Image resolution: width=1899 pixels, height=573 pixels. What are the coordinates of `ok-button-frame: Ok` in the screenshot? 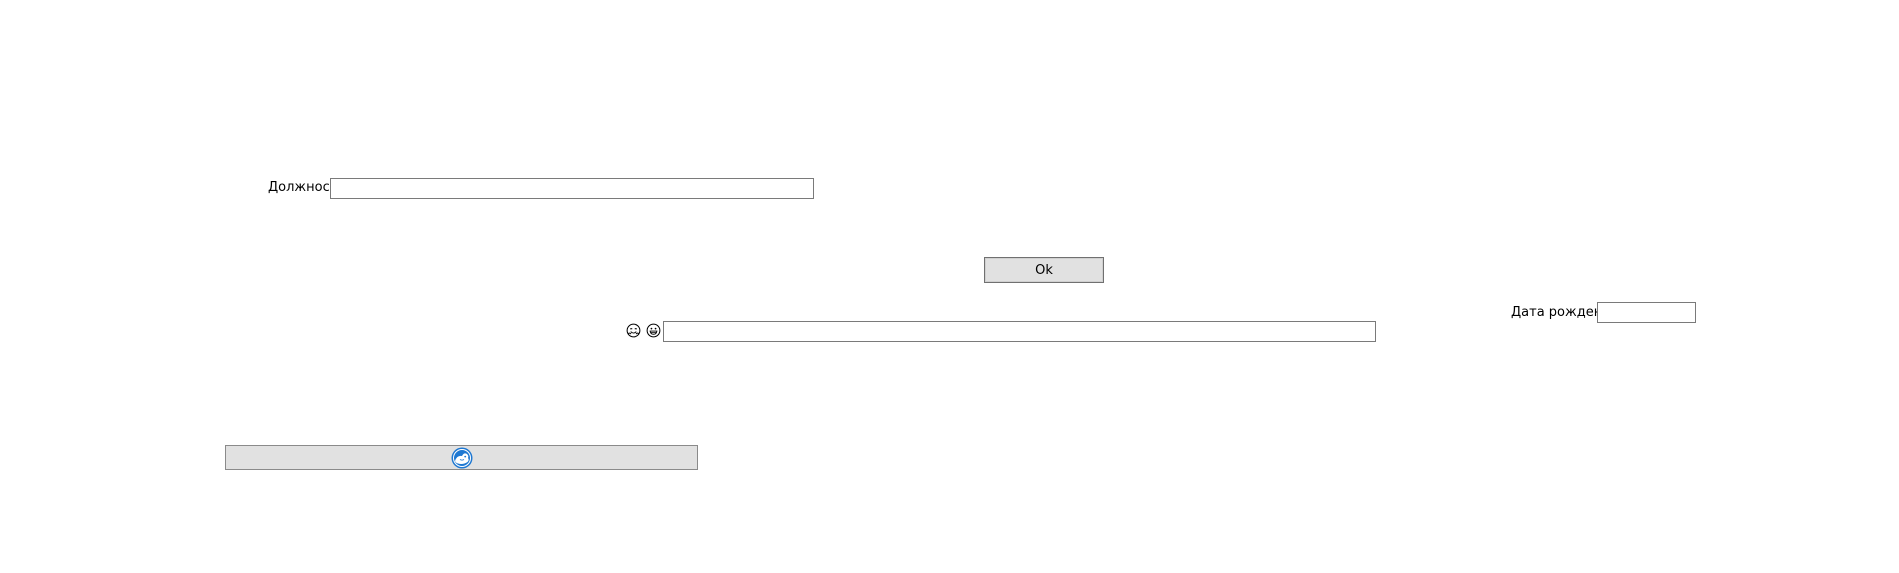 It's located at (1044, 270).